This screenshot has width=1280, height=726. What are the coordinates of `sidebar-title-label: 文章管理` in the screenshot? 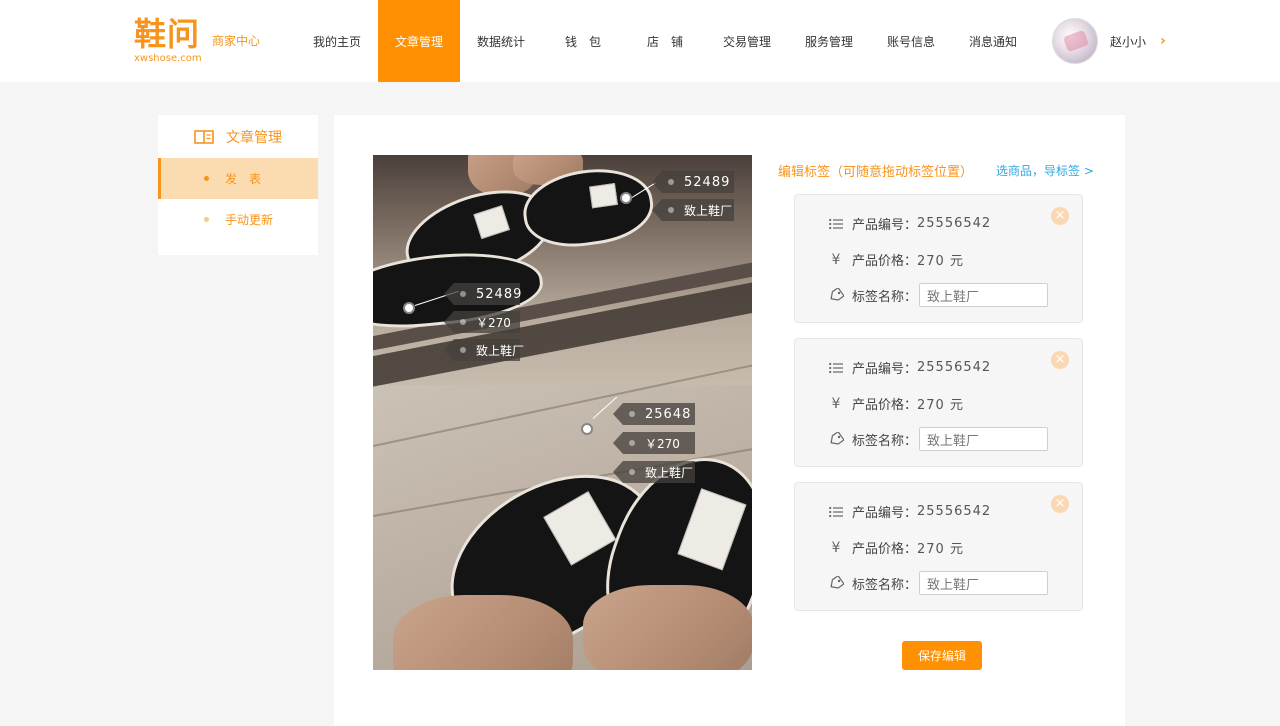 It's located at (254, 137).